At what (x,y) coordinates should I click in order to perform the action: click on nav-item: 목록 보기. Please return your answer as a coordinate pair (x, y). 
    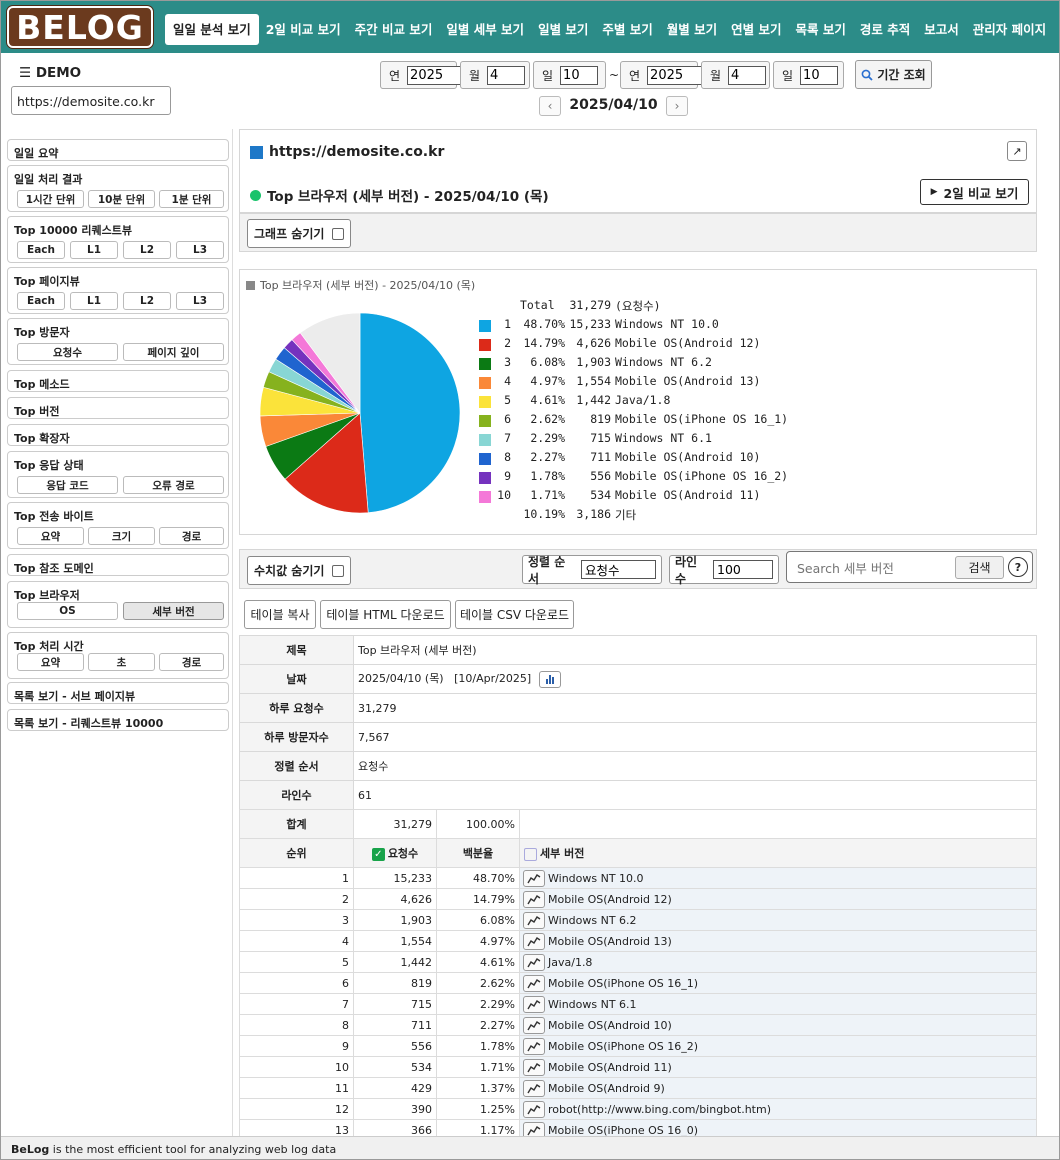
    Looking at the image, I should click on (821, 29).